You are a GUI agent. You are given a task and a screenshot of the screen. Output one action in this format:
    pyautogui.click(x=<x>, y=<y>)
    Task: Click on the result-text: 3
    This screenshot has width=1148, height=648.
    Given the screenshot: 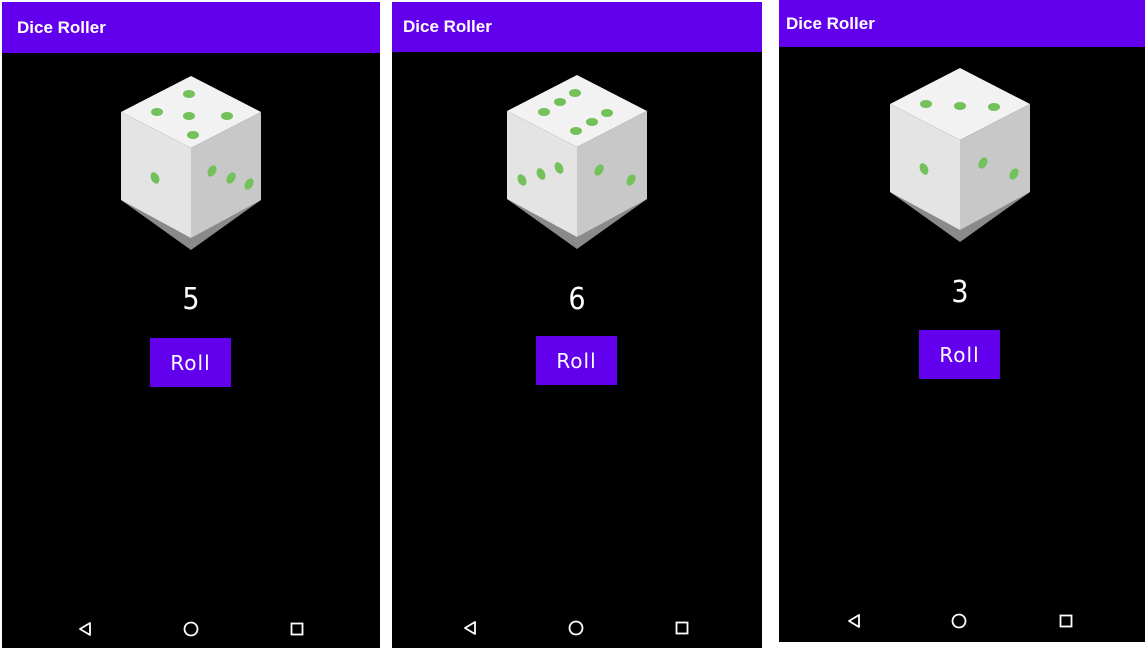 What is the action you would take?
    pyautogui.click(x=960, y=292)
    